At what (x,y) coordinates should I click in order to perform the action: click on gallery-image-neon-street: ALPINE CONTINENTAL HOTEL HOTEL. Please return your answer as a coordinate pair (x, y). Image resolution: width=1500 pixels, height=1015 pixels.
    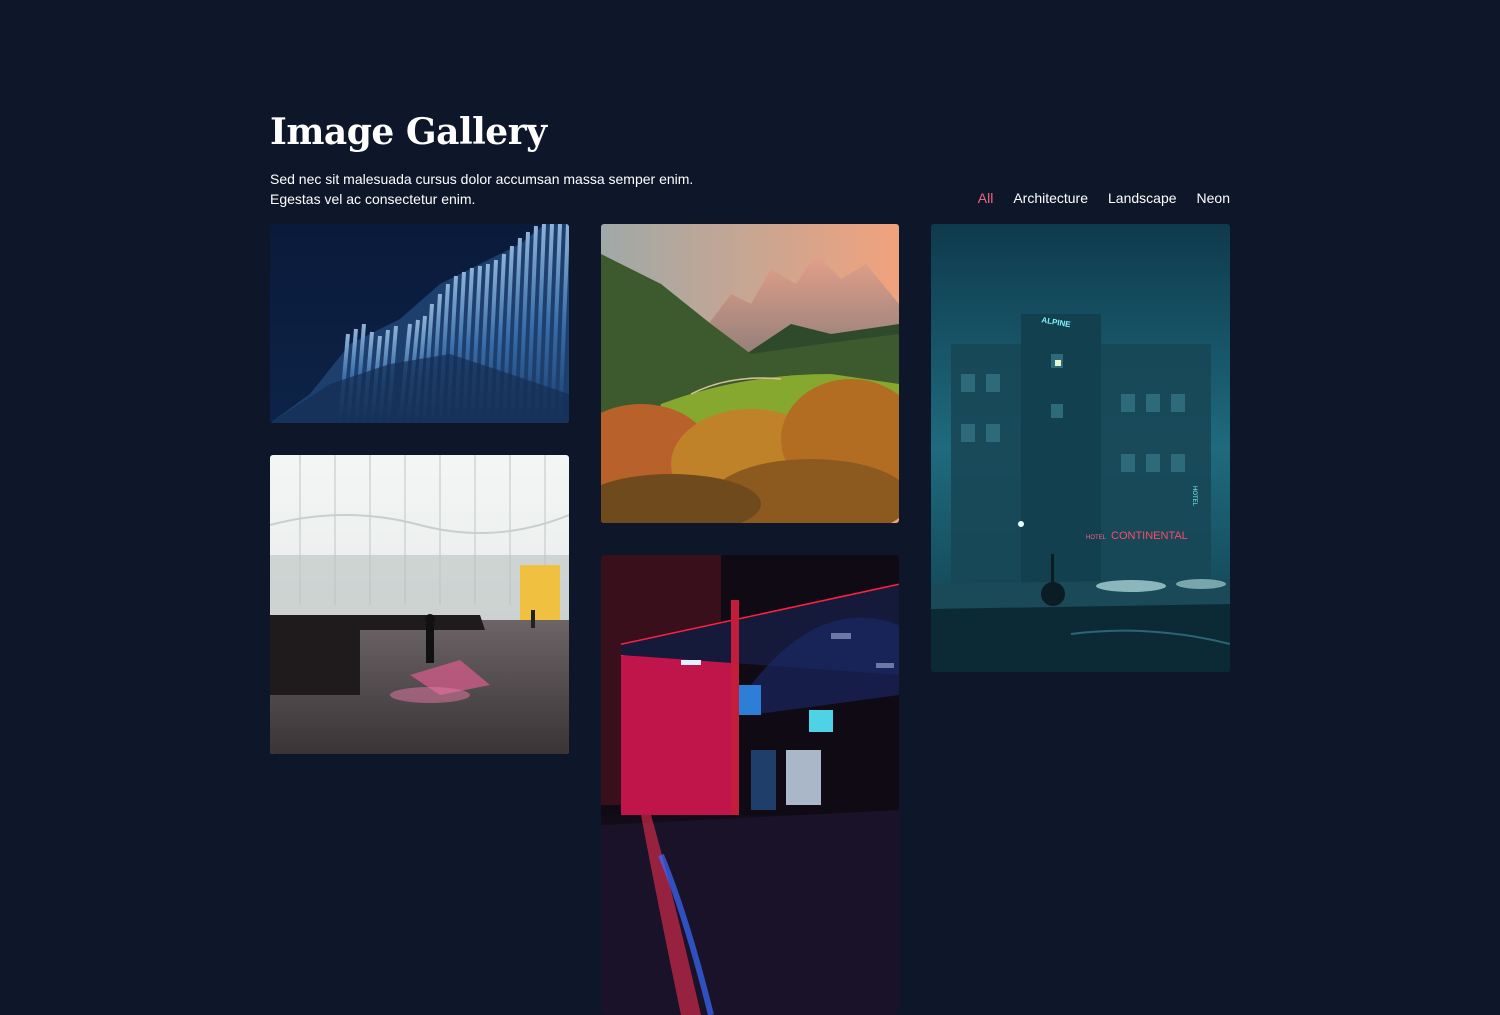
    Looking at the image, I should click on (1080, 448).